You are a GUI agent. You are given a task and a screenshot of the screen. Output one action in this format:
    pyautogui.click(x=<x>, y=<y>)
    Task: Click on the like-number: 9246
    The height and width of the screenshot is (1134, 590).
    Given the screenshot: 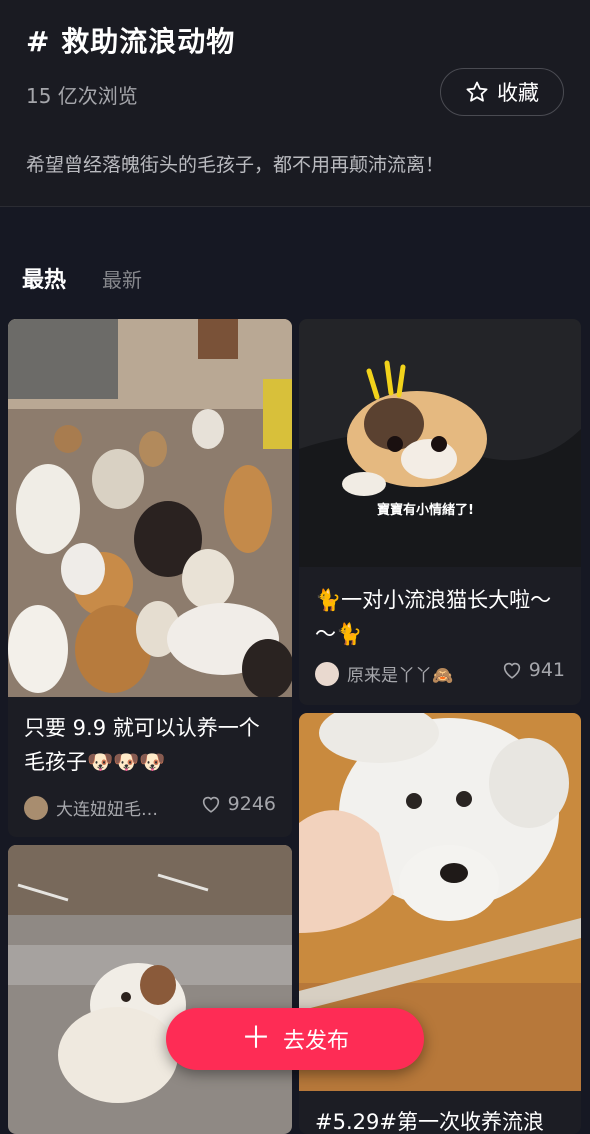 What is the action you would take?
    pyautogui.click(x=251, y=804)
    